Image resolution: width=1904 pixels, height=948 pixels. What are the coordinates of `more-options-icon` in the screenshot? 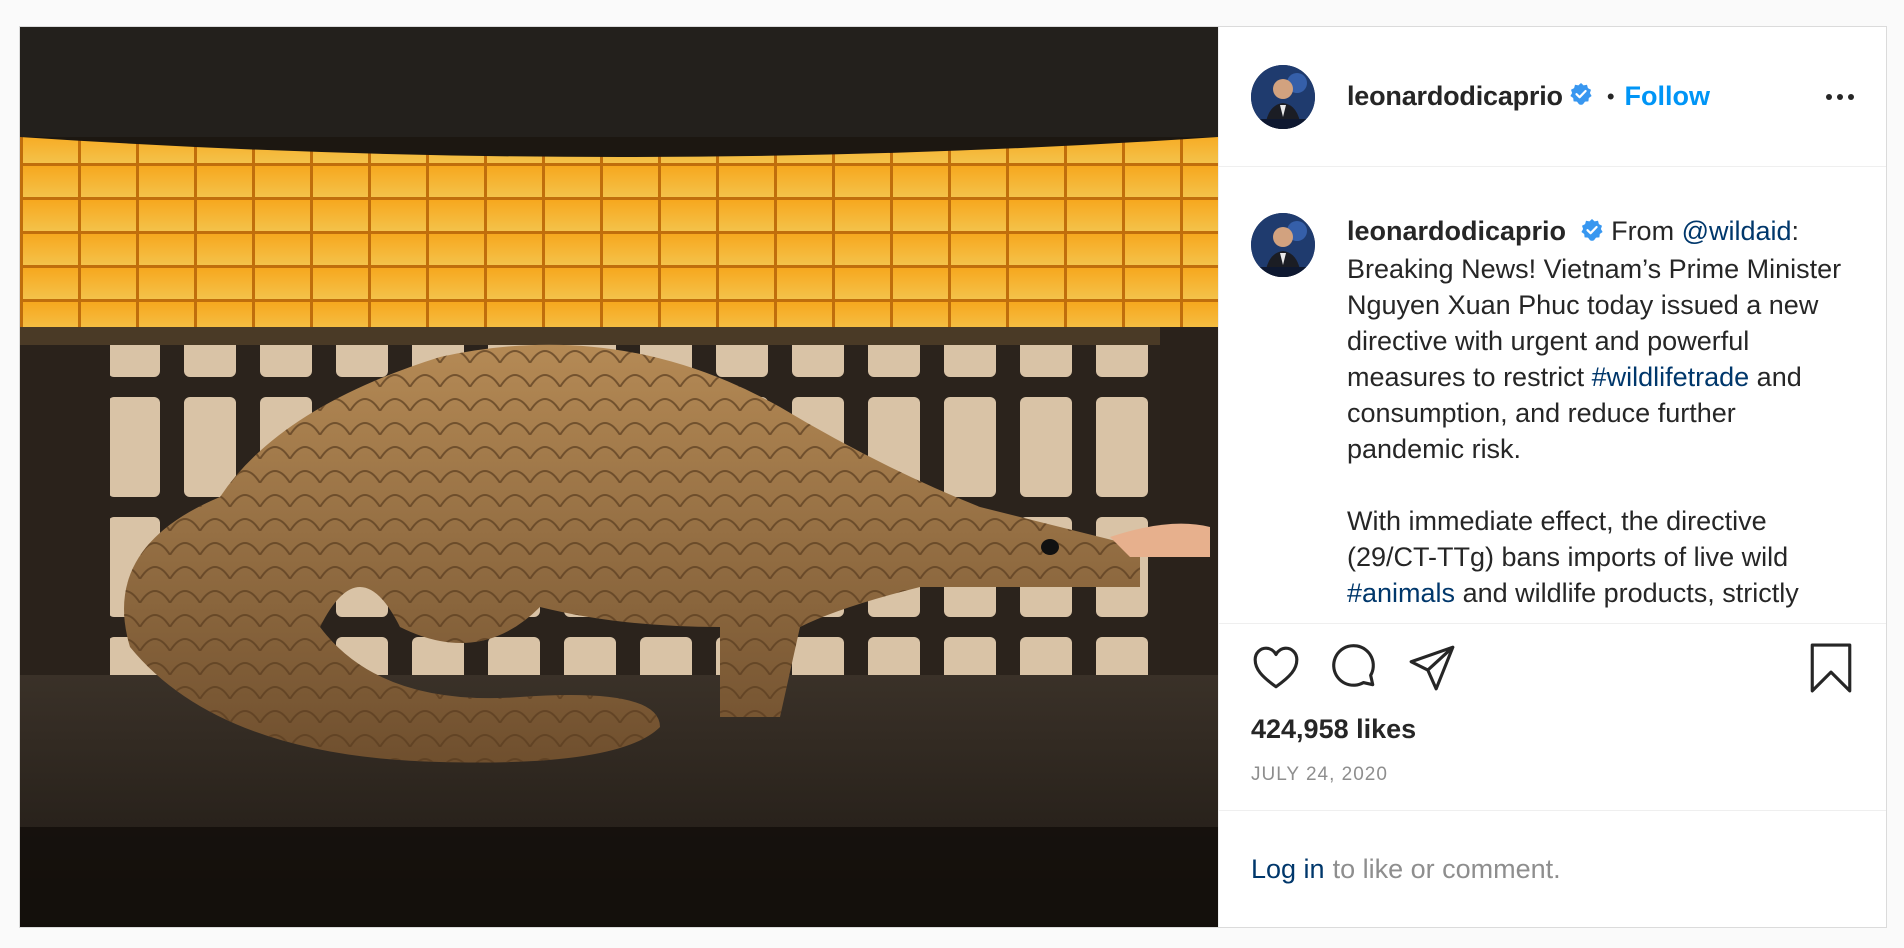 It's located at (1840, 97).